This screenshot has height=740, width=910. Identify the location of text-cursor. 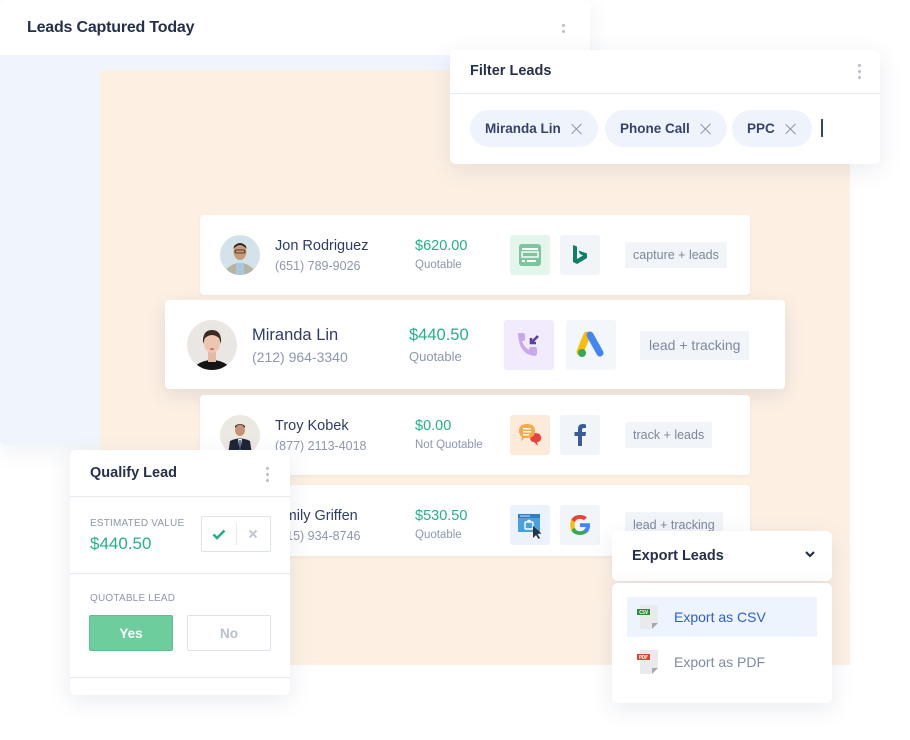
(822, 128).